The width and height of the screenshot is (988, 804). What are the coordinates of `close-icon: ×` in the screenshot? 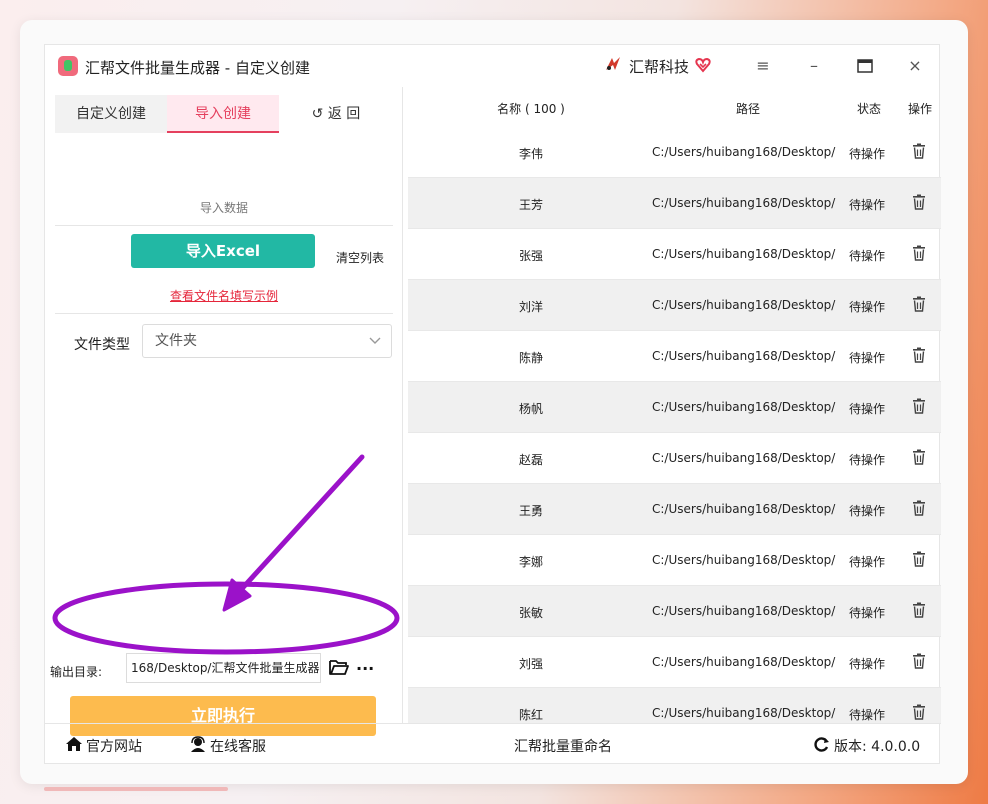 It's located at (915, 66).